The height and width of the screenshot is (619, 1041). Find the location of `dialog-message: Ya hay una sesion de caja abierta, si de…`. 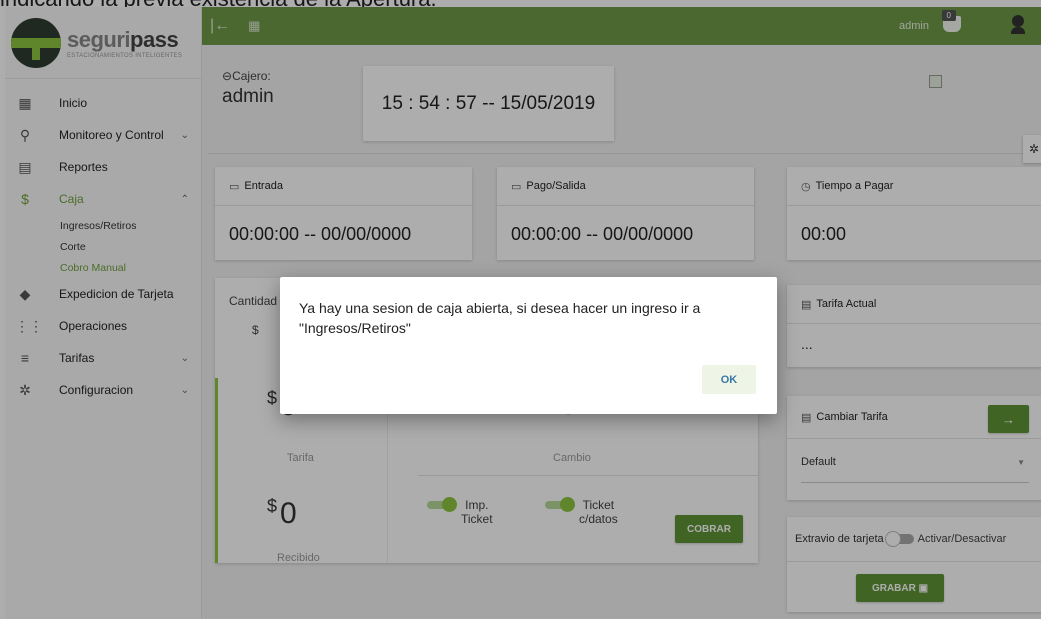

dialog-message: Ya hay una sesion de caja abierta, si de… is located at coordinates (500, 318).